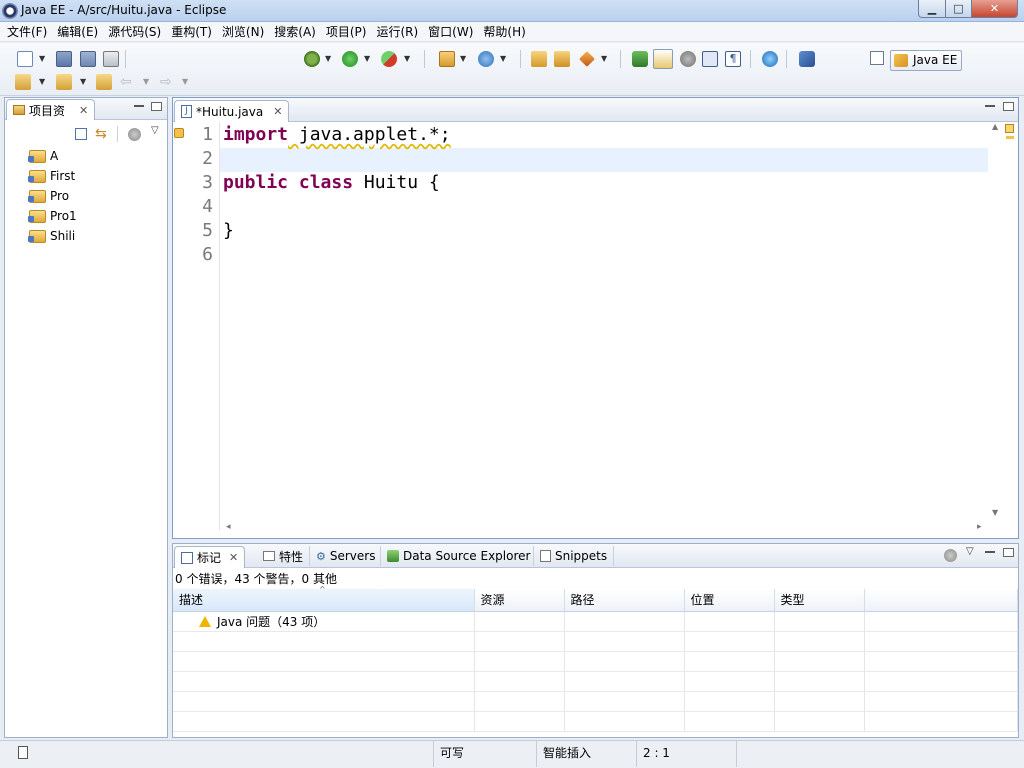 The image size is (1024, 768). What do you see at coordinates (1010, 137) in the screenshot?
I see `overview-warning-mark` at bounding box center [1010, 137].